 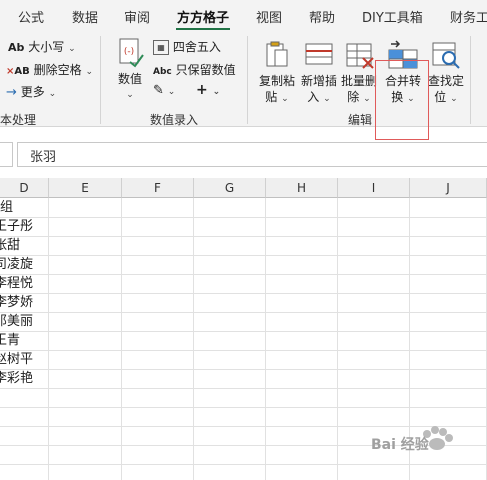 What do you see at coordinates (11, 92) in the screenshot?
I see `arrow-right-icon: →` at bounding box center [11, 92].